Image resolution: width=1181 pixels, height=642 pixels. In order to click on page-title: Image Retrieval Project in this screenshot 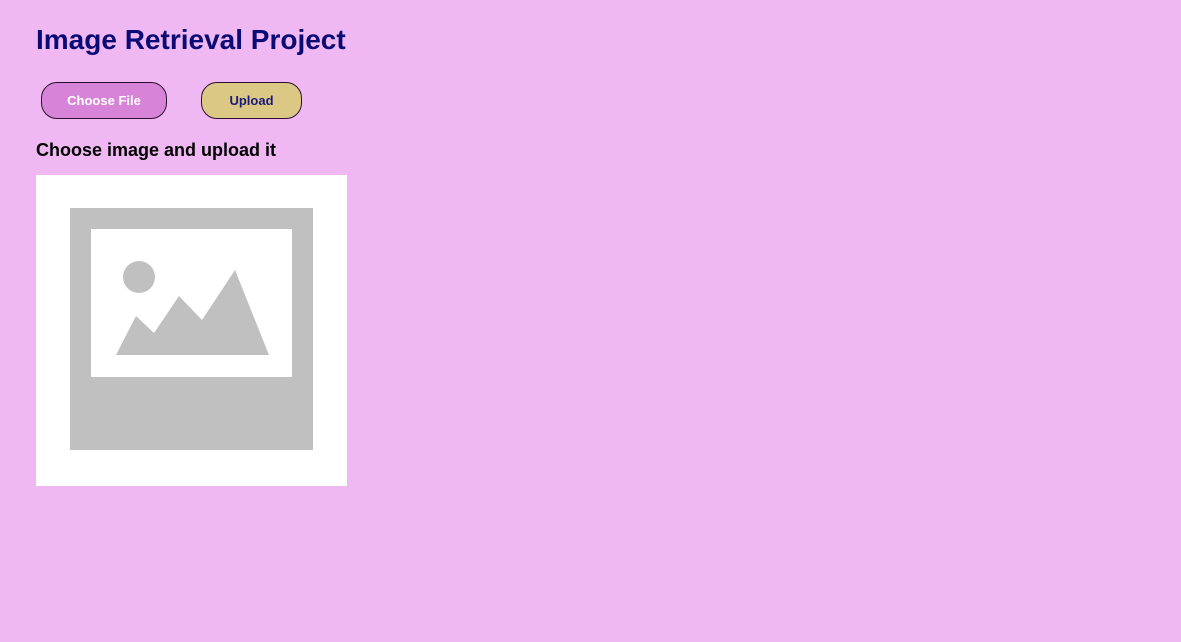, I will do `click(191, 39)`.